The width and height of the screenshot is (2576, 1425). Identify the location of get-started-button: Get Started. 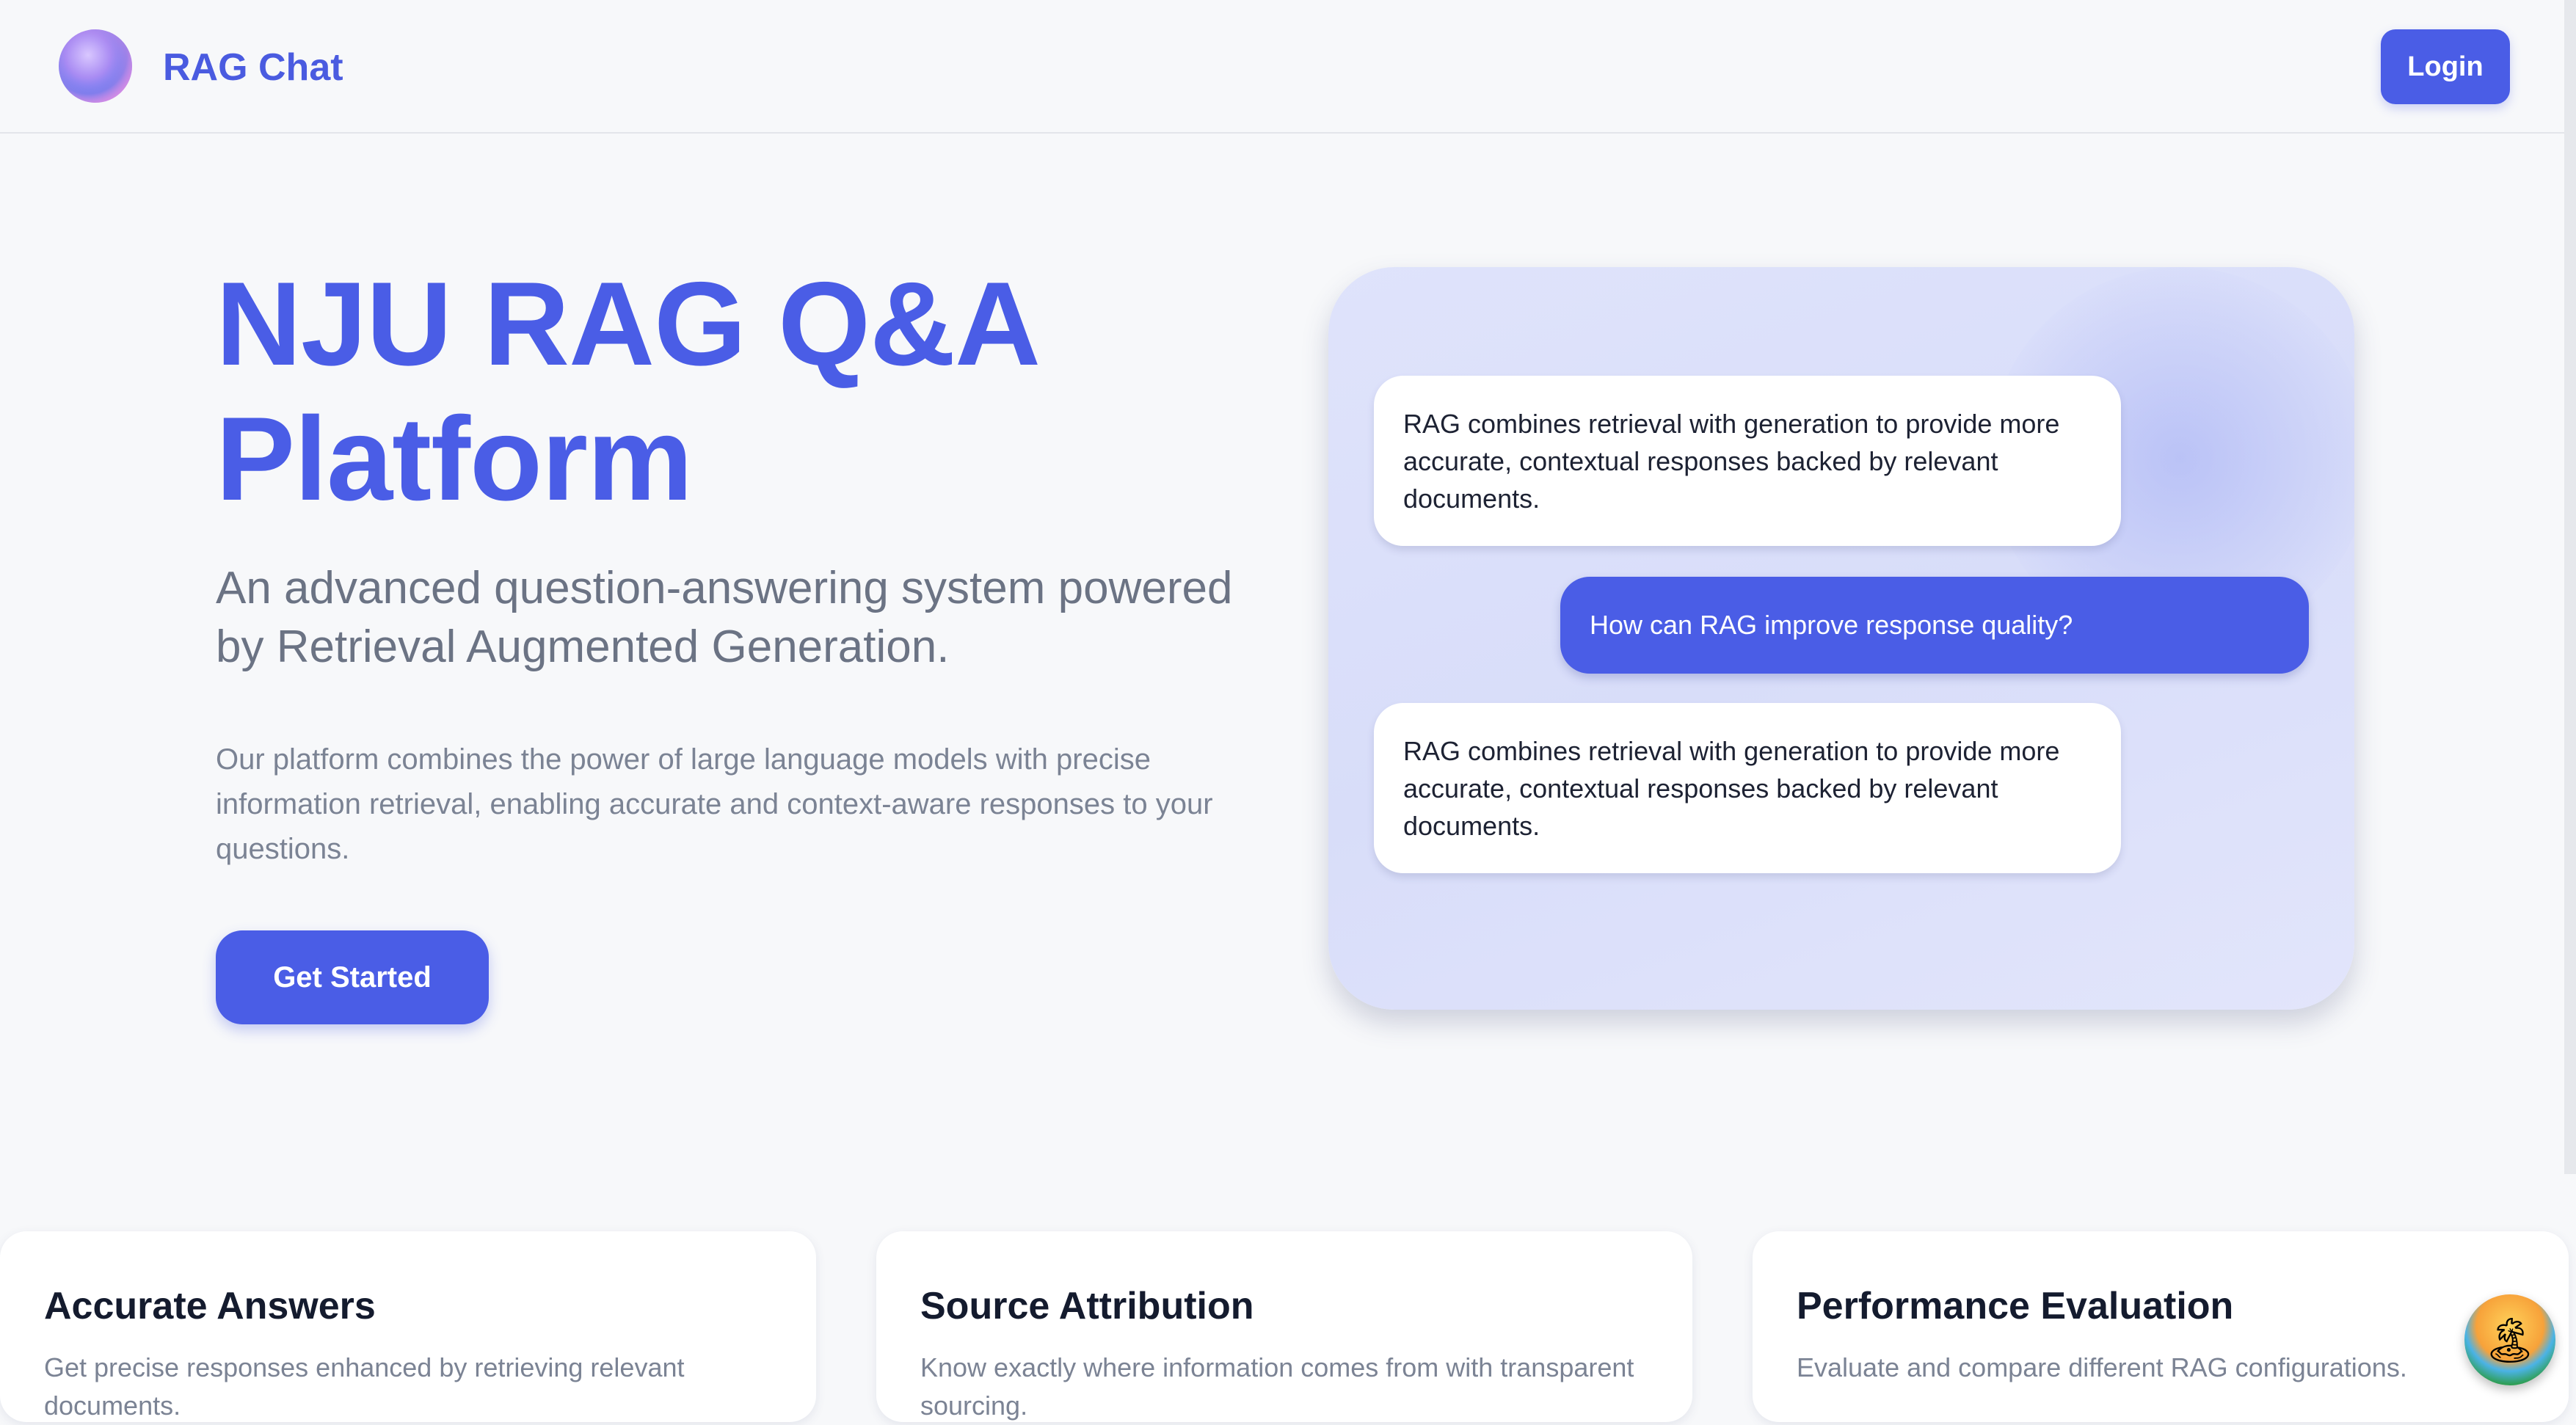
(352, 977).